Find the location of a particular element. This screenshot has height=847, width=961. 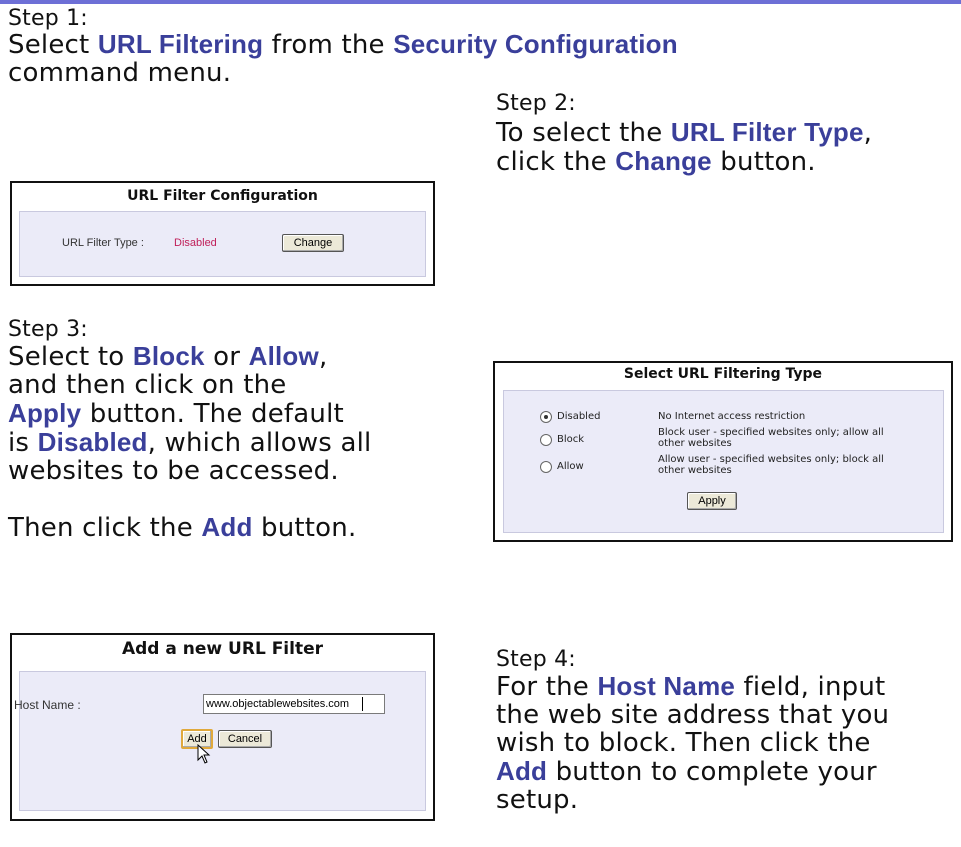

step4-line1-pre: For the is located at coordinates (547, 687).